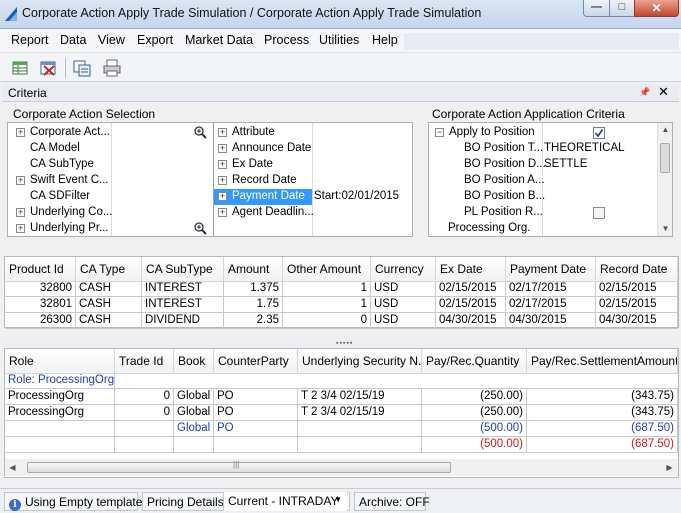 This screenshot has width=681, height=513. I want to click on col-header: Record Date, so click(637, 269).